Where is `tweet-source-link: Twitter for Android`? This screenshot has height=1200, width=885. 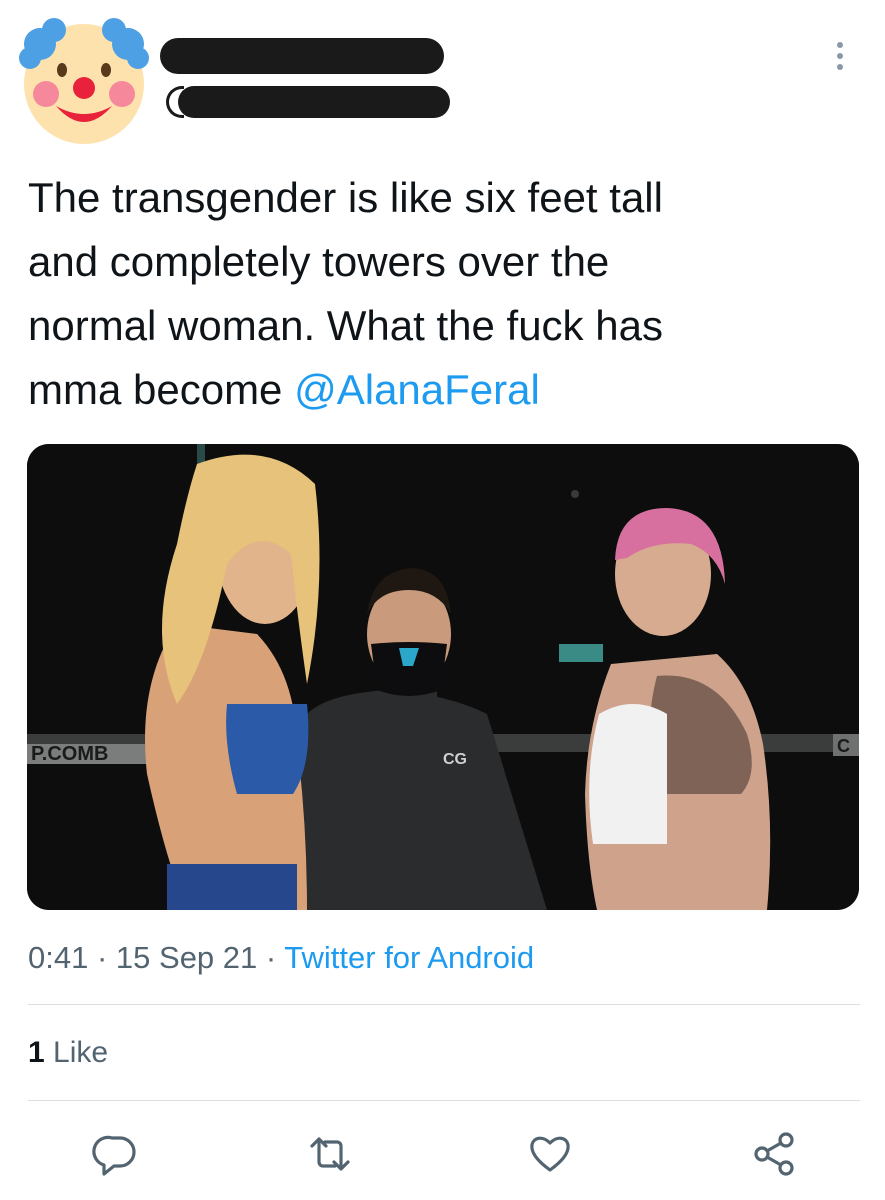
tweet-source-link: Twitter for Android is located at coordinates (409, 957).